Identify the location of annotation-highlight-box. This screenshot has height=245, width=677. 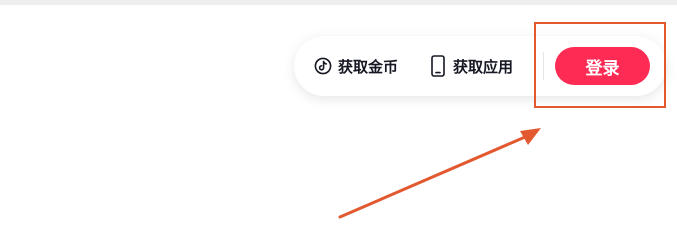
(600, 65).